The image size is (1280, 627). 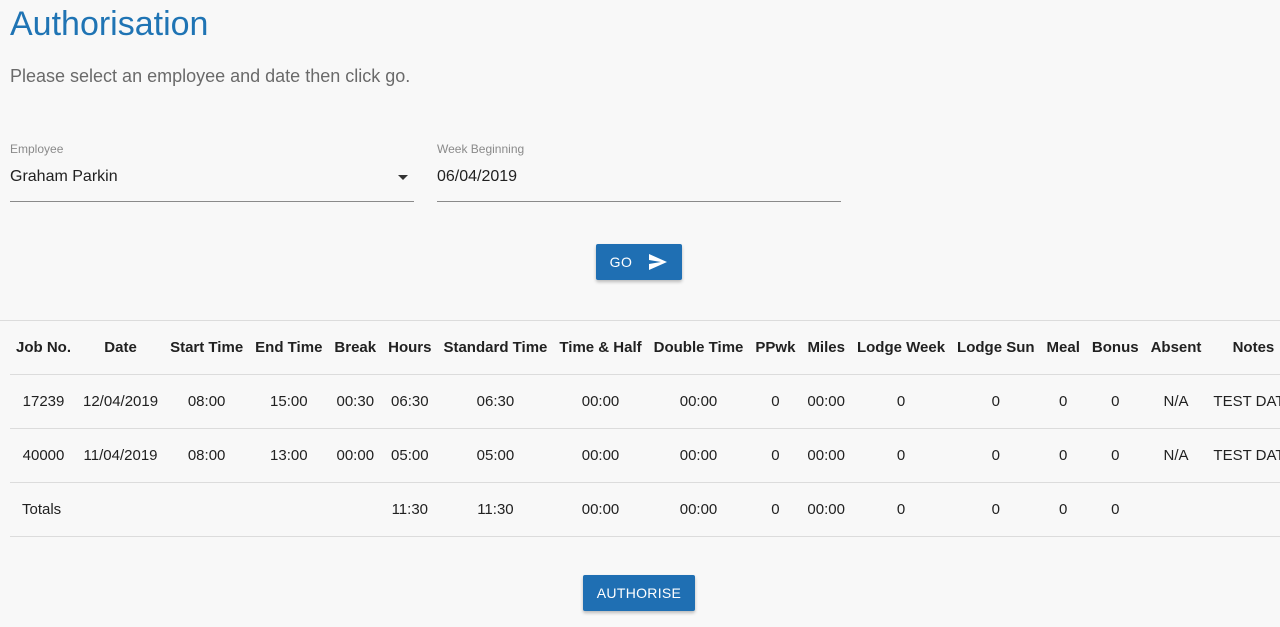 What do you see at coordinates (1243, 348) in the screenshot?
I see `header-notes: Notes` at bounding box center [1243, 348].